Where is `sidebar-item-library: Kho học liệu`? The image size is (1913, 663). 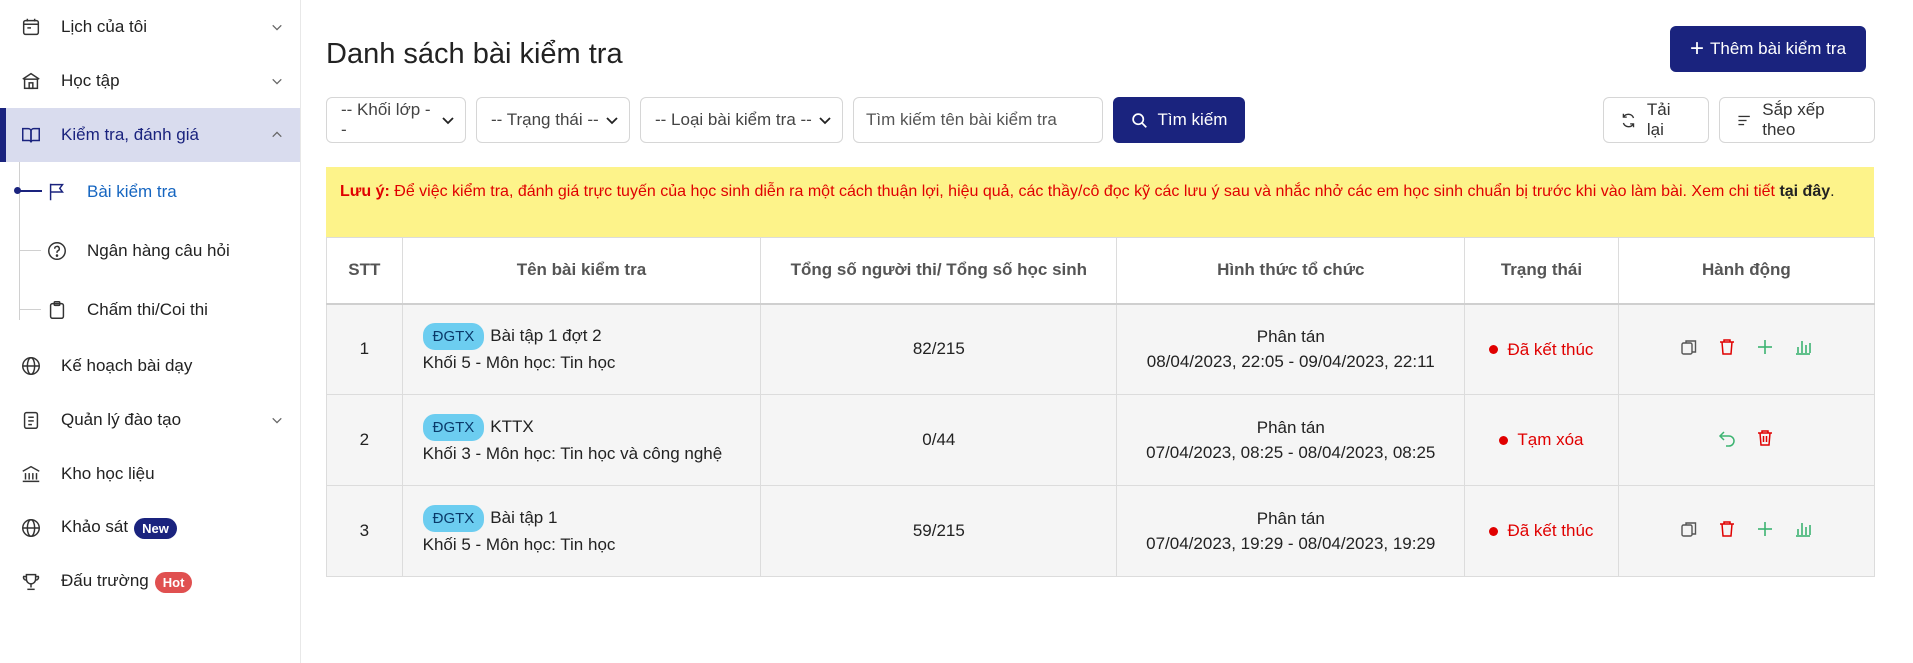 sidebar-item-library: Kho học liệu is located at coordinates (150, 474).